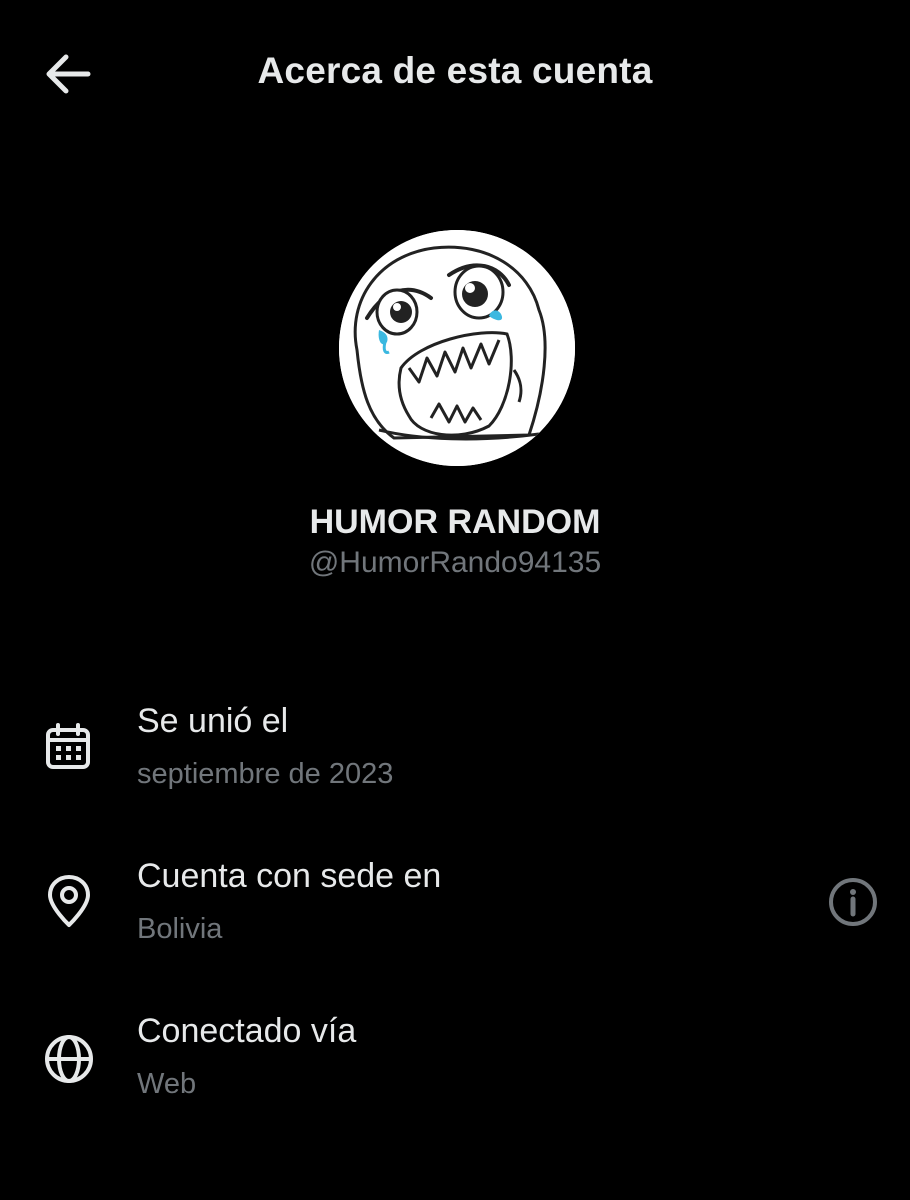  I want to click on rage-face-avatar, so click(457, 348).